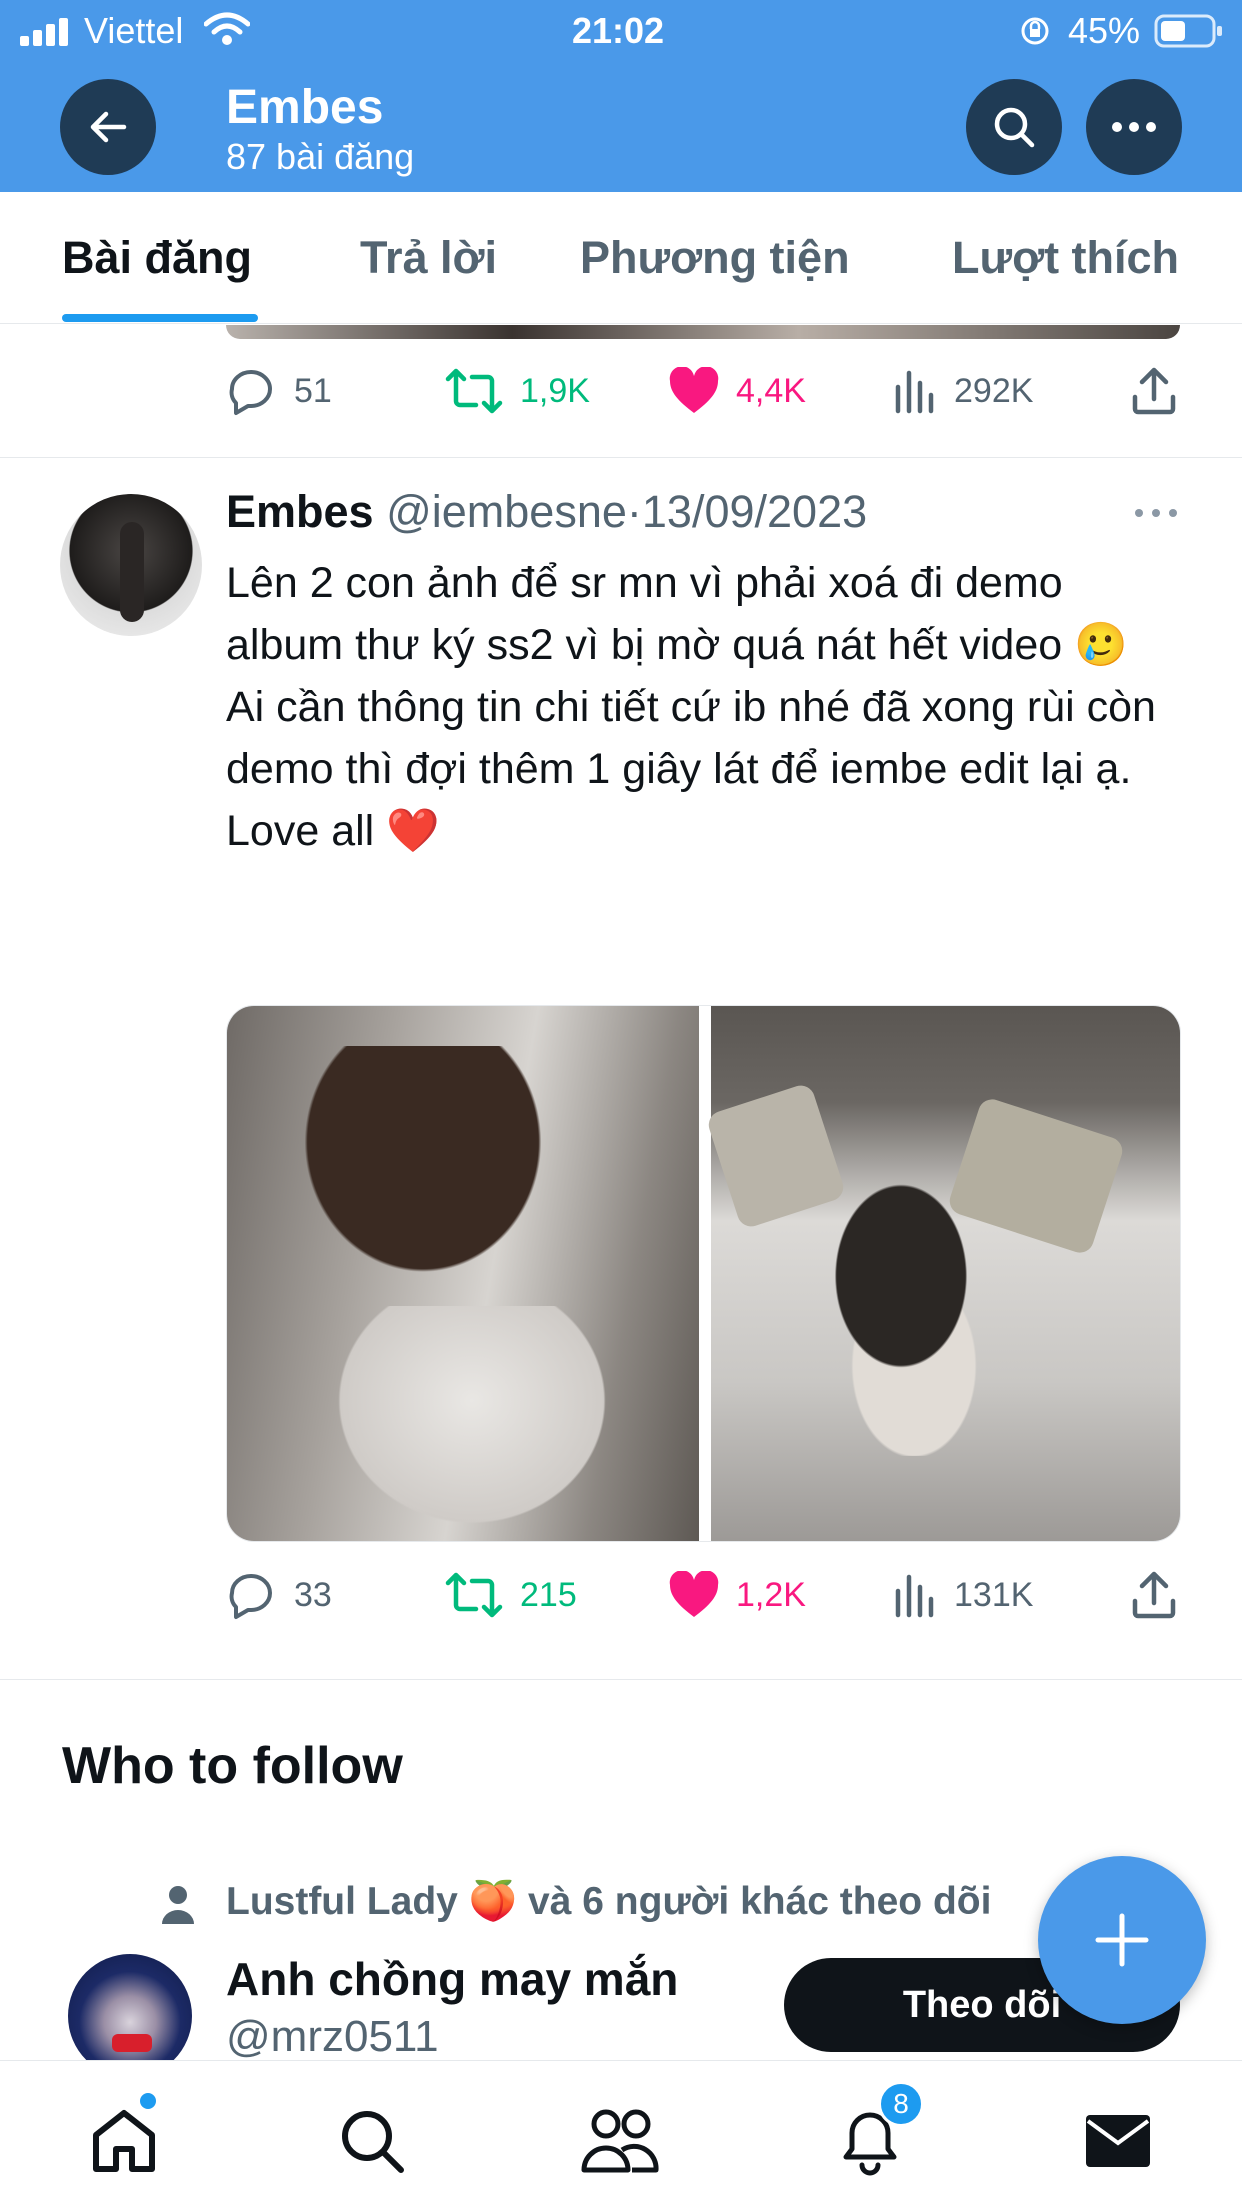 The width and height of the screenshot is (1242, 2208). What do you see at coordinates (132, 2043) in the screenshot?
I see `avatar-detail` at bounding box center [132, 2043].